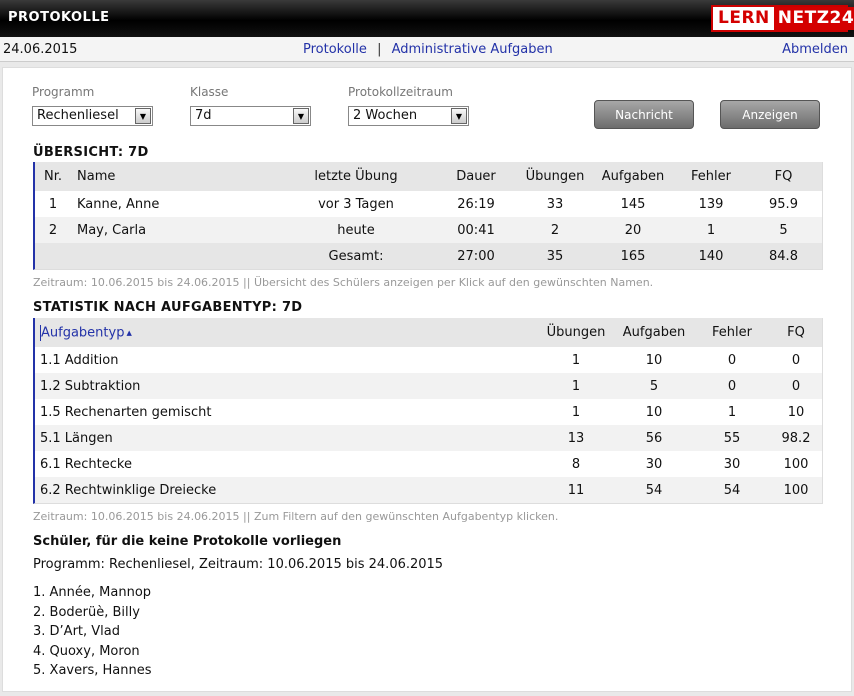 The height and width of the screenshot is (696, 854). What do you see at coordinates (654, 490) in the screenshot?
I see `cell-aufgaben: 54` at bounding box center [654, 490].